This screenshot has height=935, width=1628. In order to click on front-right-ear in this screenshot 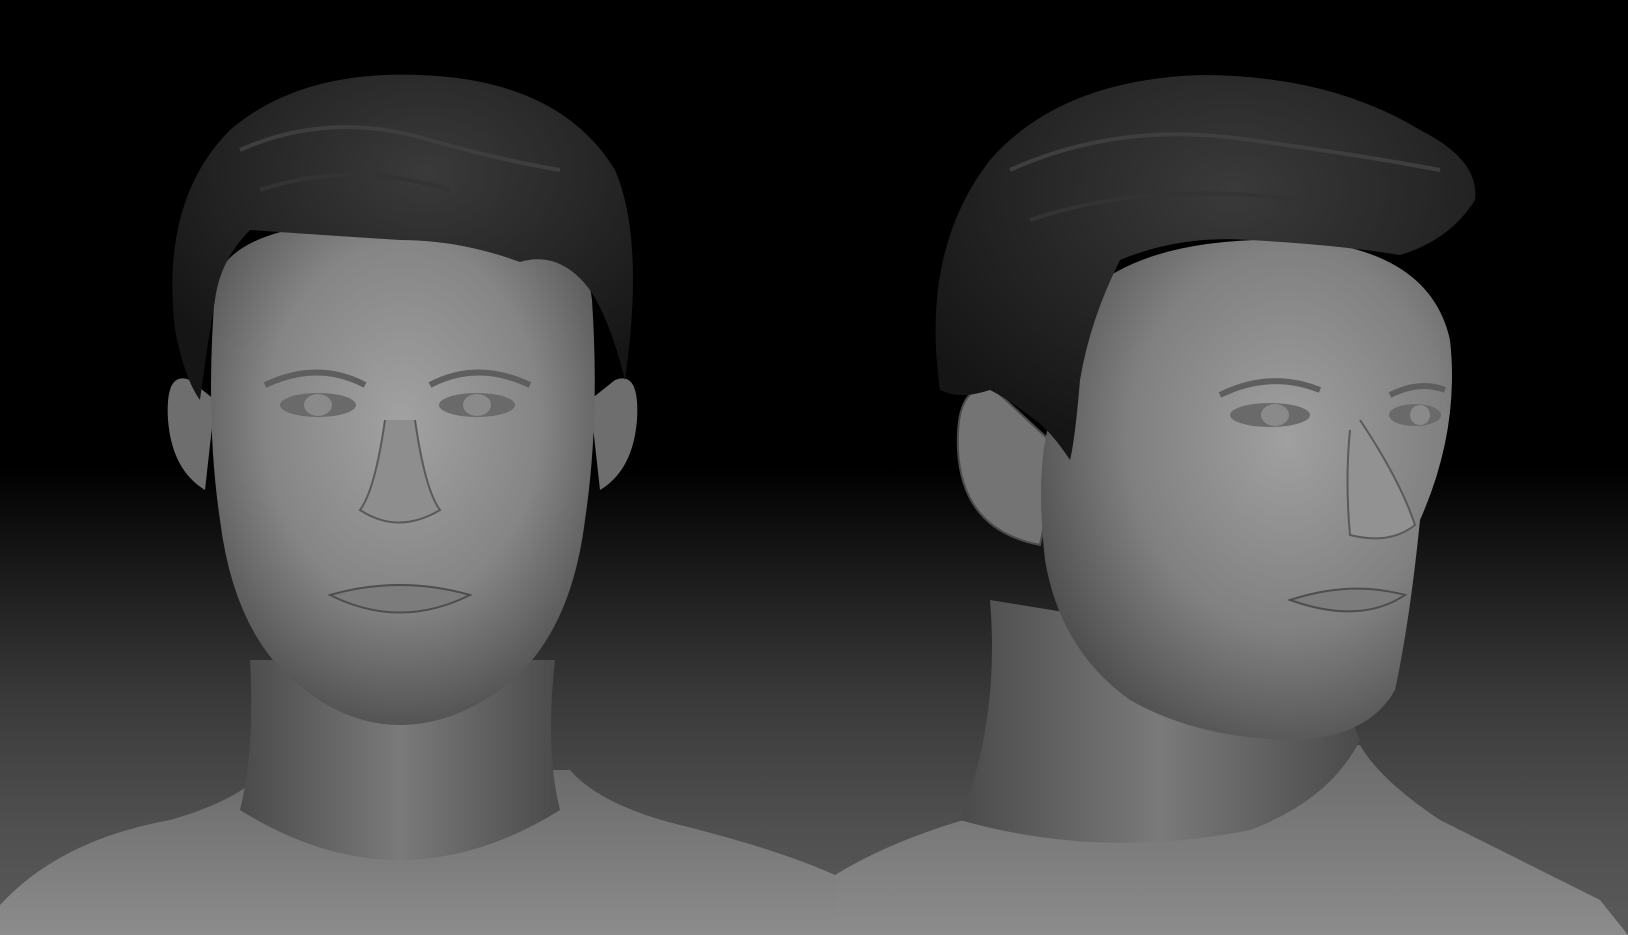, I will do `click(614, 434)`.